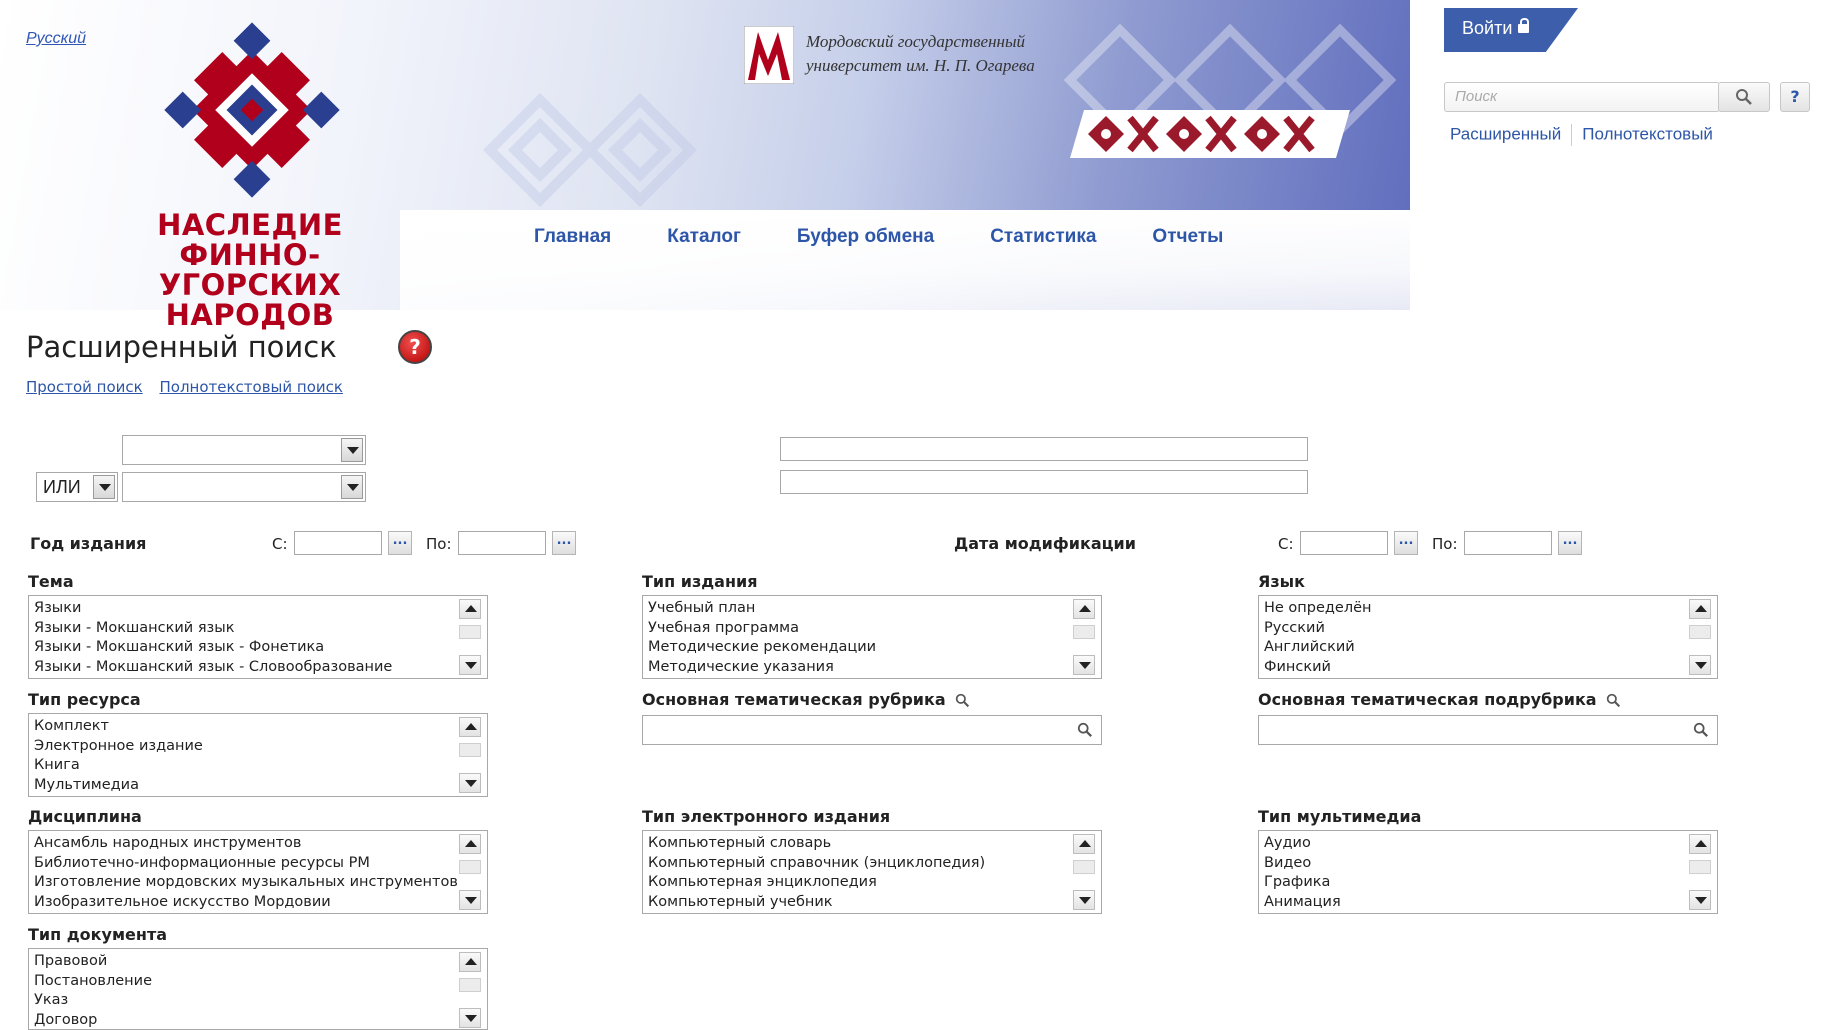  What do you see at coordinates (1475, 629) in the screenshot?
I see `list-item: Русский` at bounding box center [1475, 629].